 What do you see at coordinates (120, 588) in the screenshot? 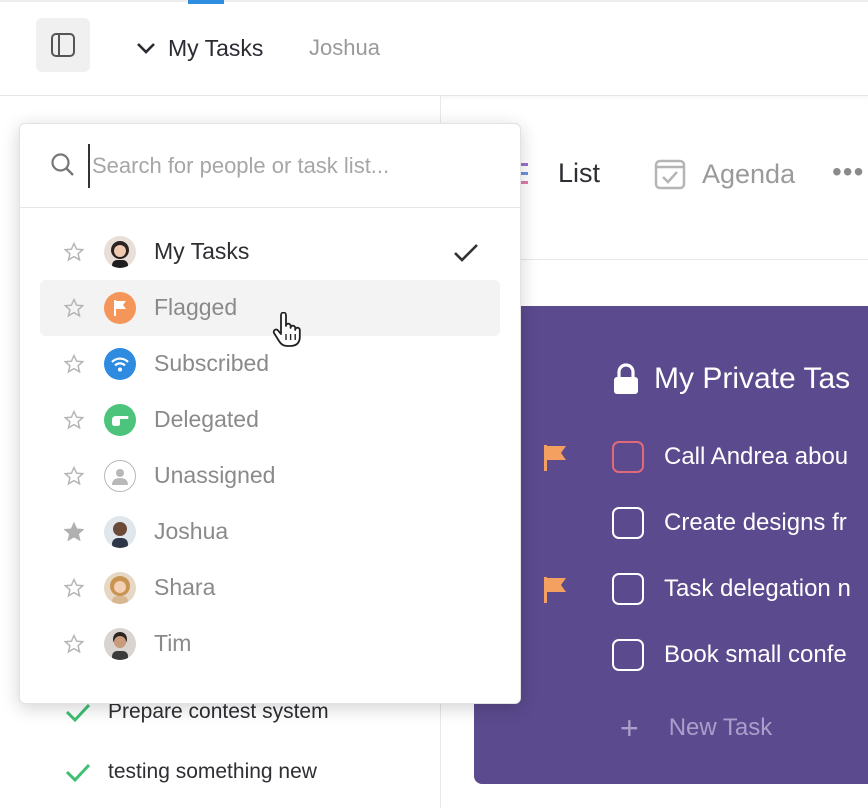
I see `user-avatar-shara` at bounding box center [120, 588].